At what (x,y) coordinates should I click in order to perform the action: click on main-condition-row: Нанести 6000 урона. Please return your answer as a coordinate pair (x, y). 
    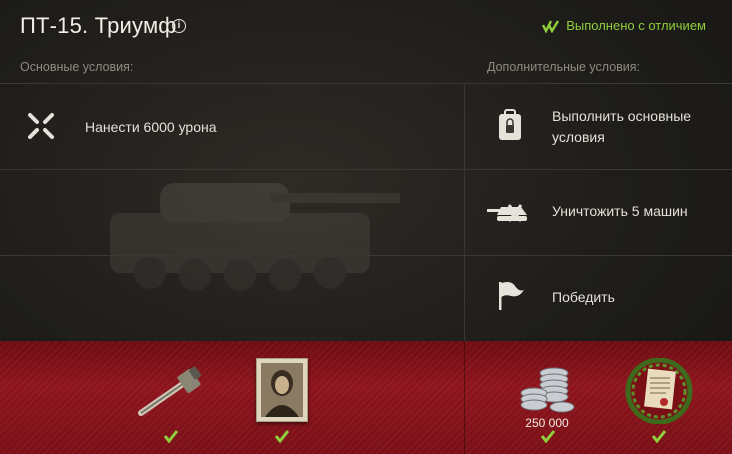
    Looking at the image, I should click on (231, 126).